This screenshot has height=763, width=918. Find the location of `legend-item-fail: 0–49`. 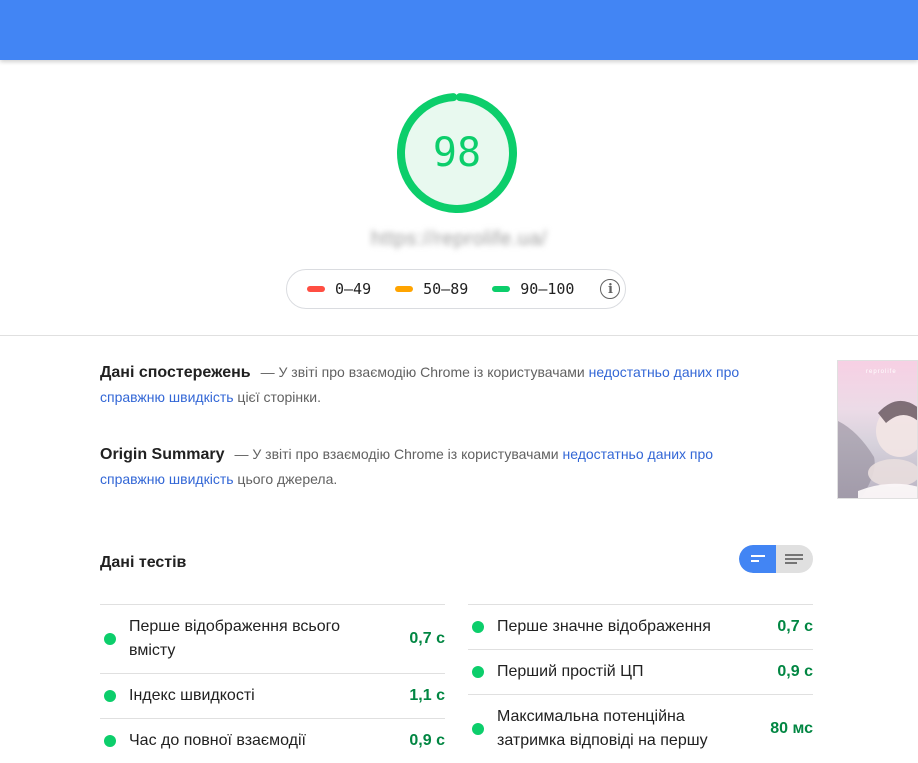

legend-item-fail: 0–49 is located at coordinates (339, 289).